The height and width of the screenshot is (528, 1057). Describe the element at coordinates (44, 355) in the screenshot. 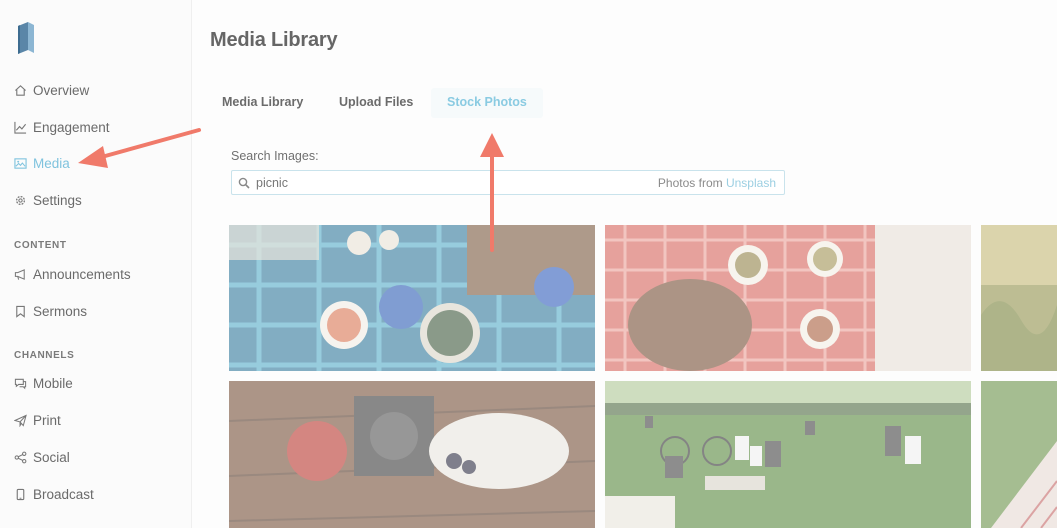

I see `section-heading-channels: CHANNELS` at that location.